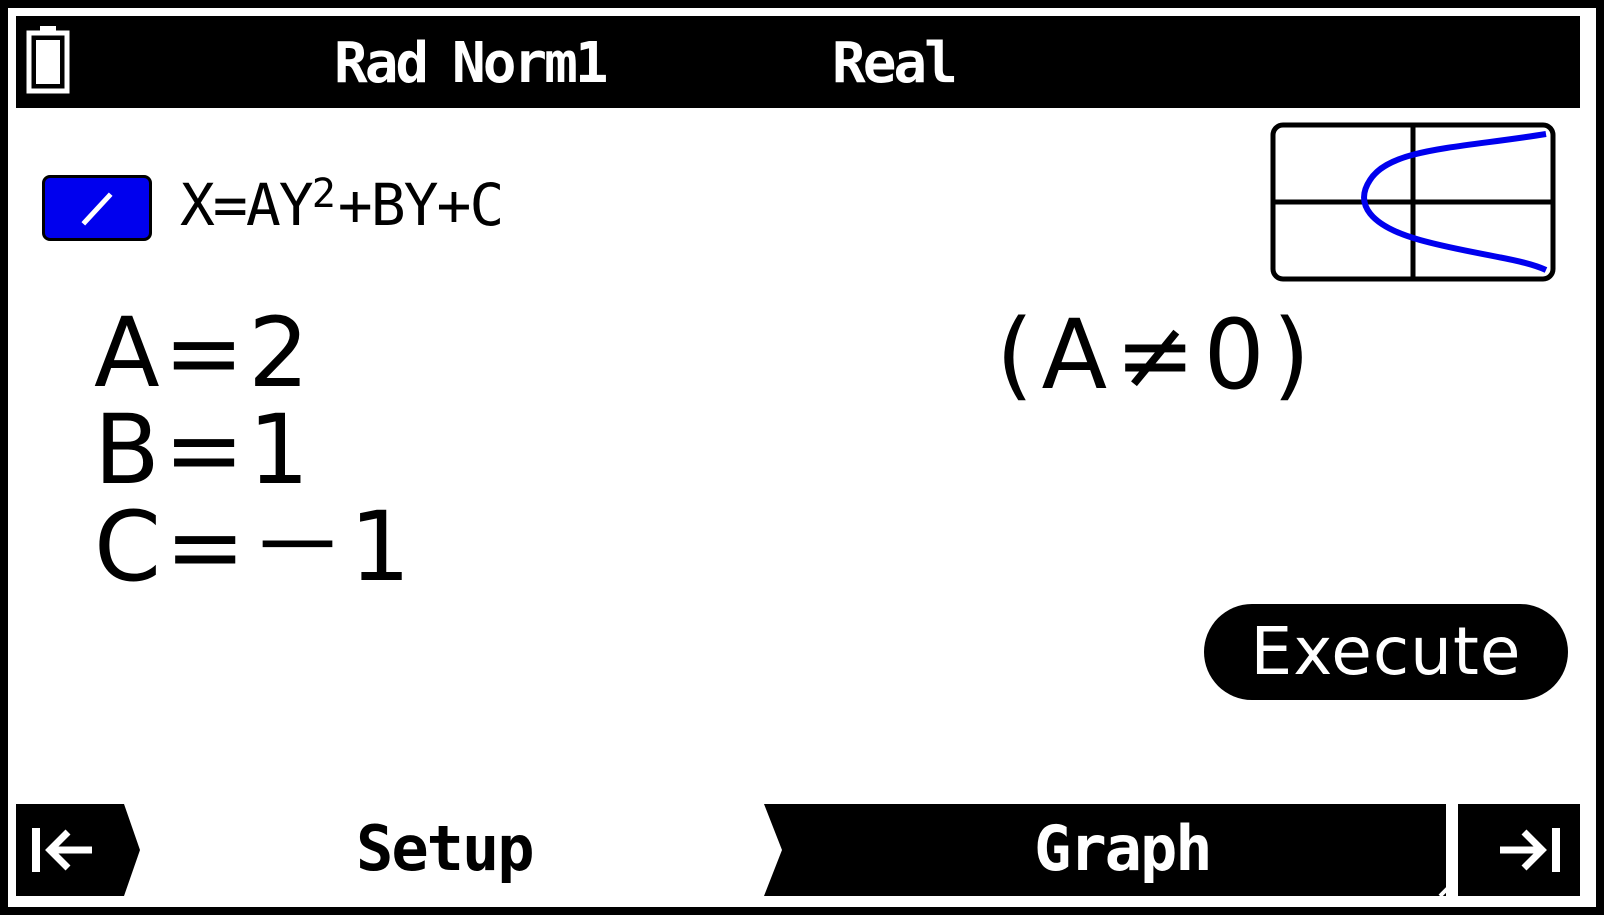  I want to click on graph-line-icon, so click(97, 208).